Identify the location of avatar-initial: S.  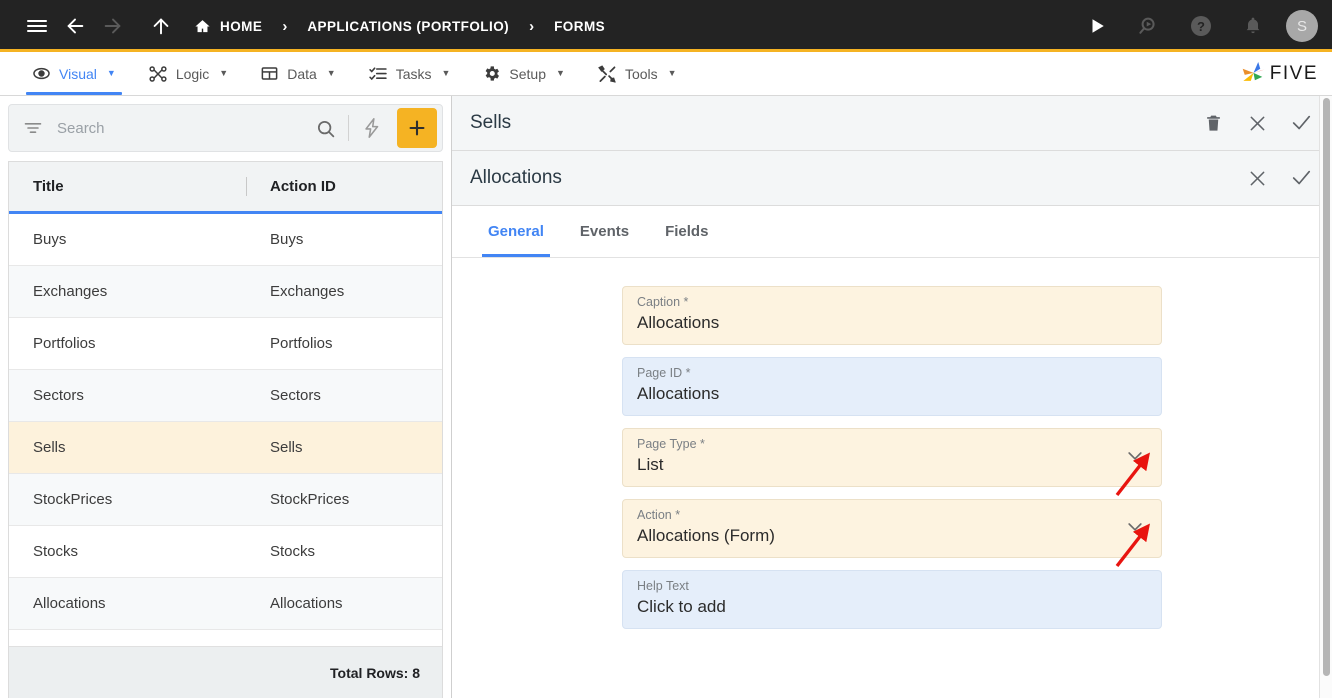
(1301, 26).